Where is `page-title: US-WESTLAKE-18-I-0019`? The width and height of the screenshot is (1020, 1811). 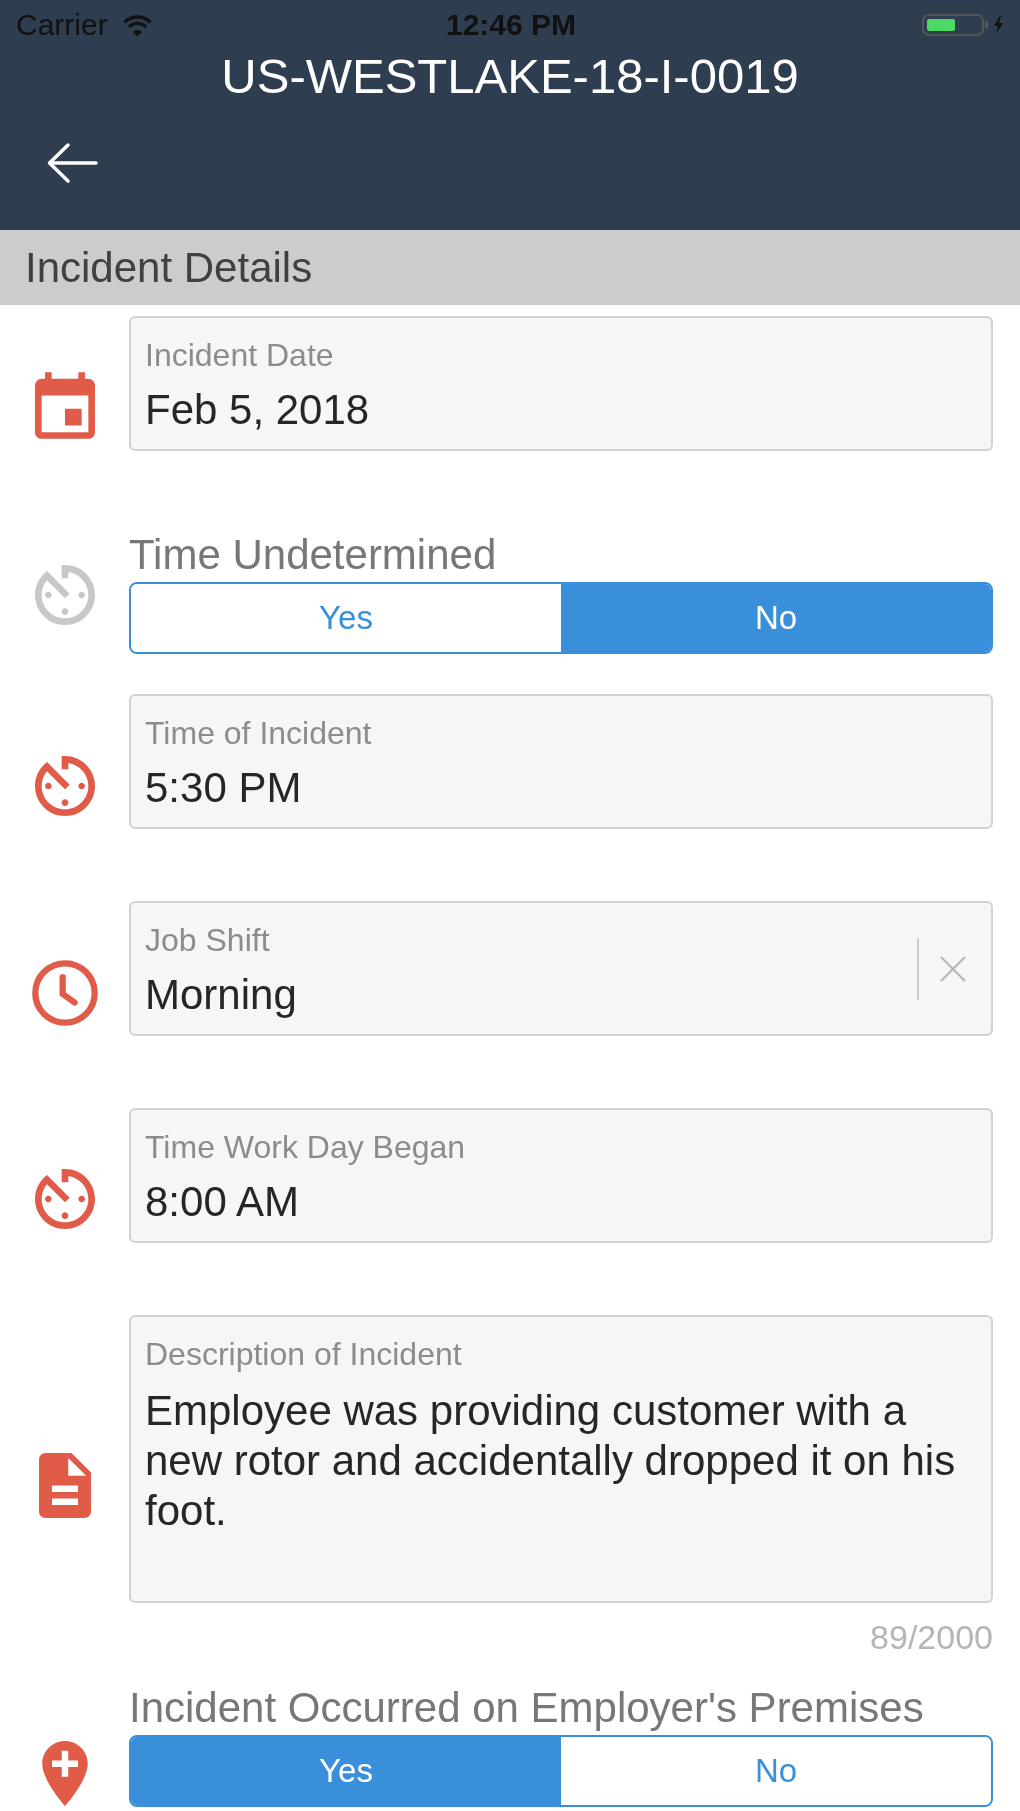
page-title: US-WESTLAKE-18-I-0019 is located at coordinates (510, 76).